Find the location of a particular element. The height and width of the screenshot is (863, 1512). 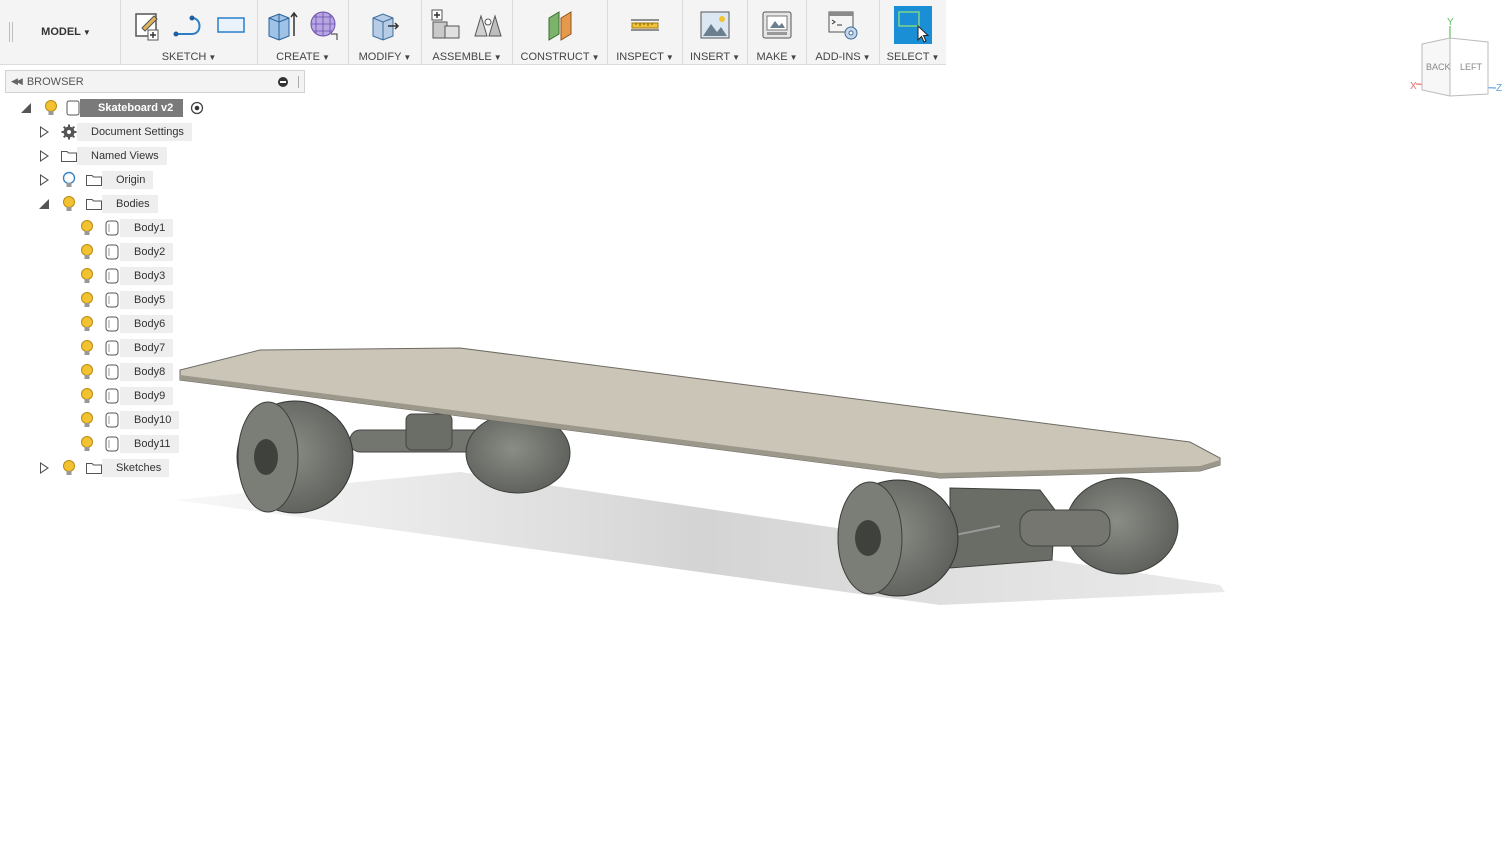

sketch-menu-label: SKETCH is located at coordinates (184, 57).